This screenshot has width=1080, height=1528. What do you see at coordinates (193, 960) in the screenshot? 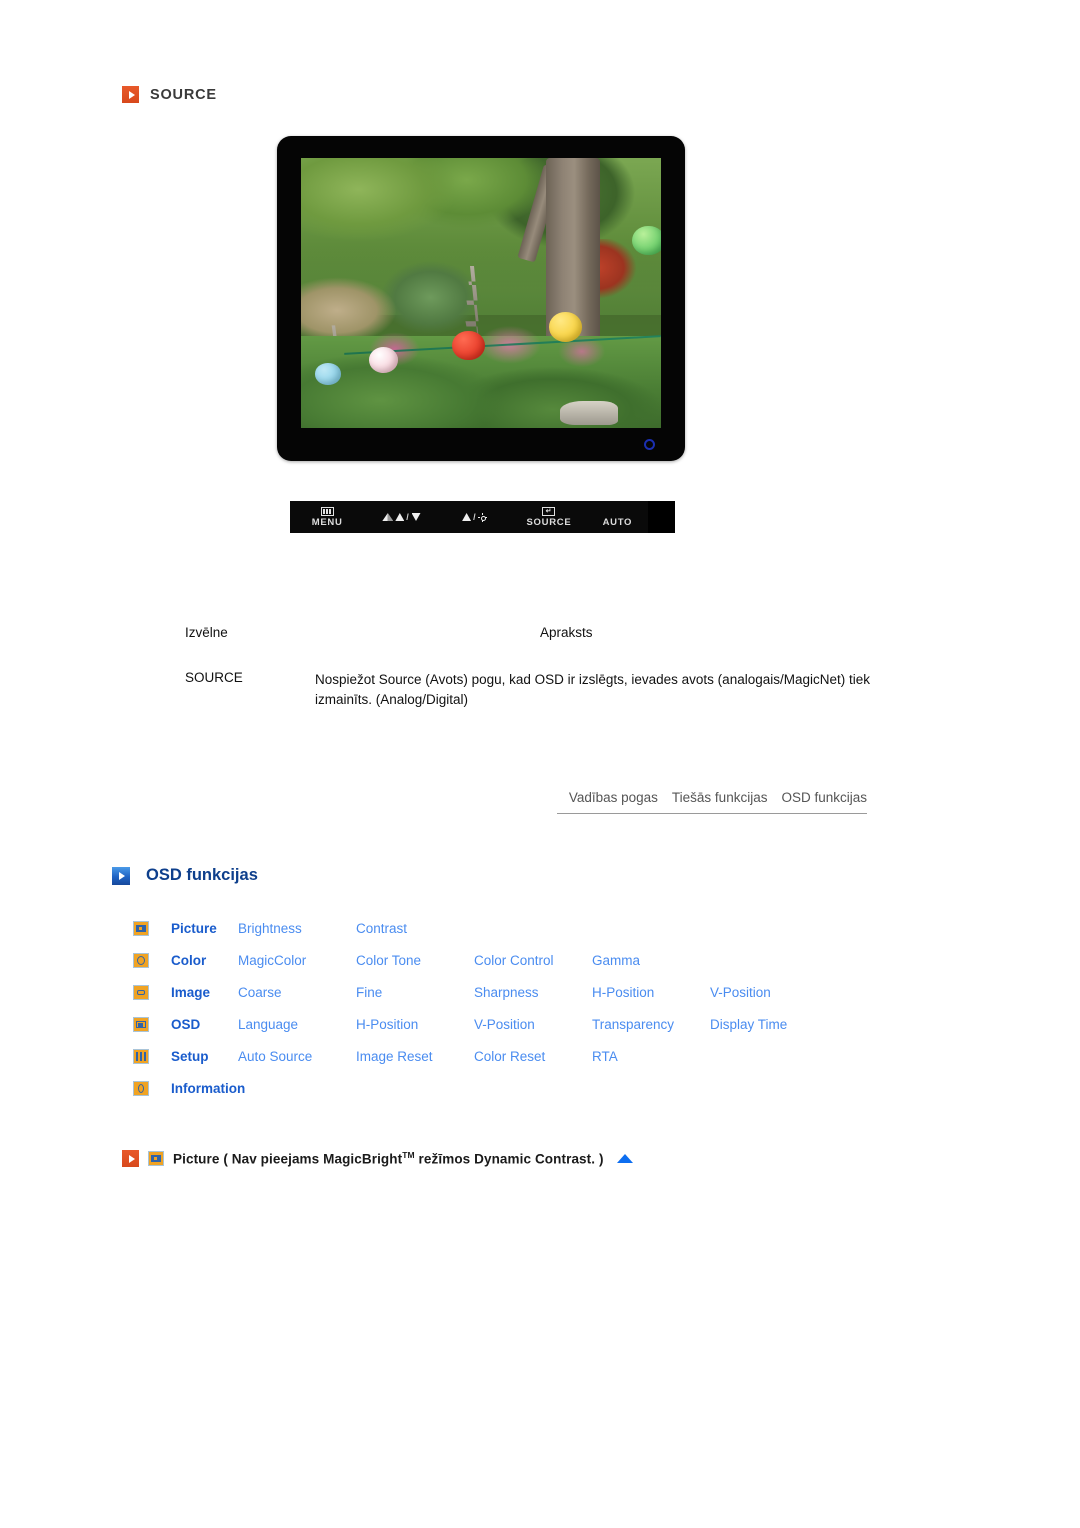
I see `osd-category-color: Color` at bounding box center [193, 960].